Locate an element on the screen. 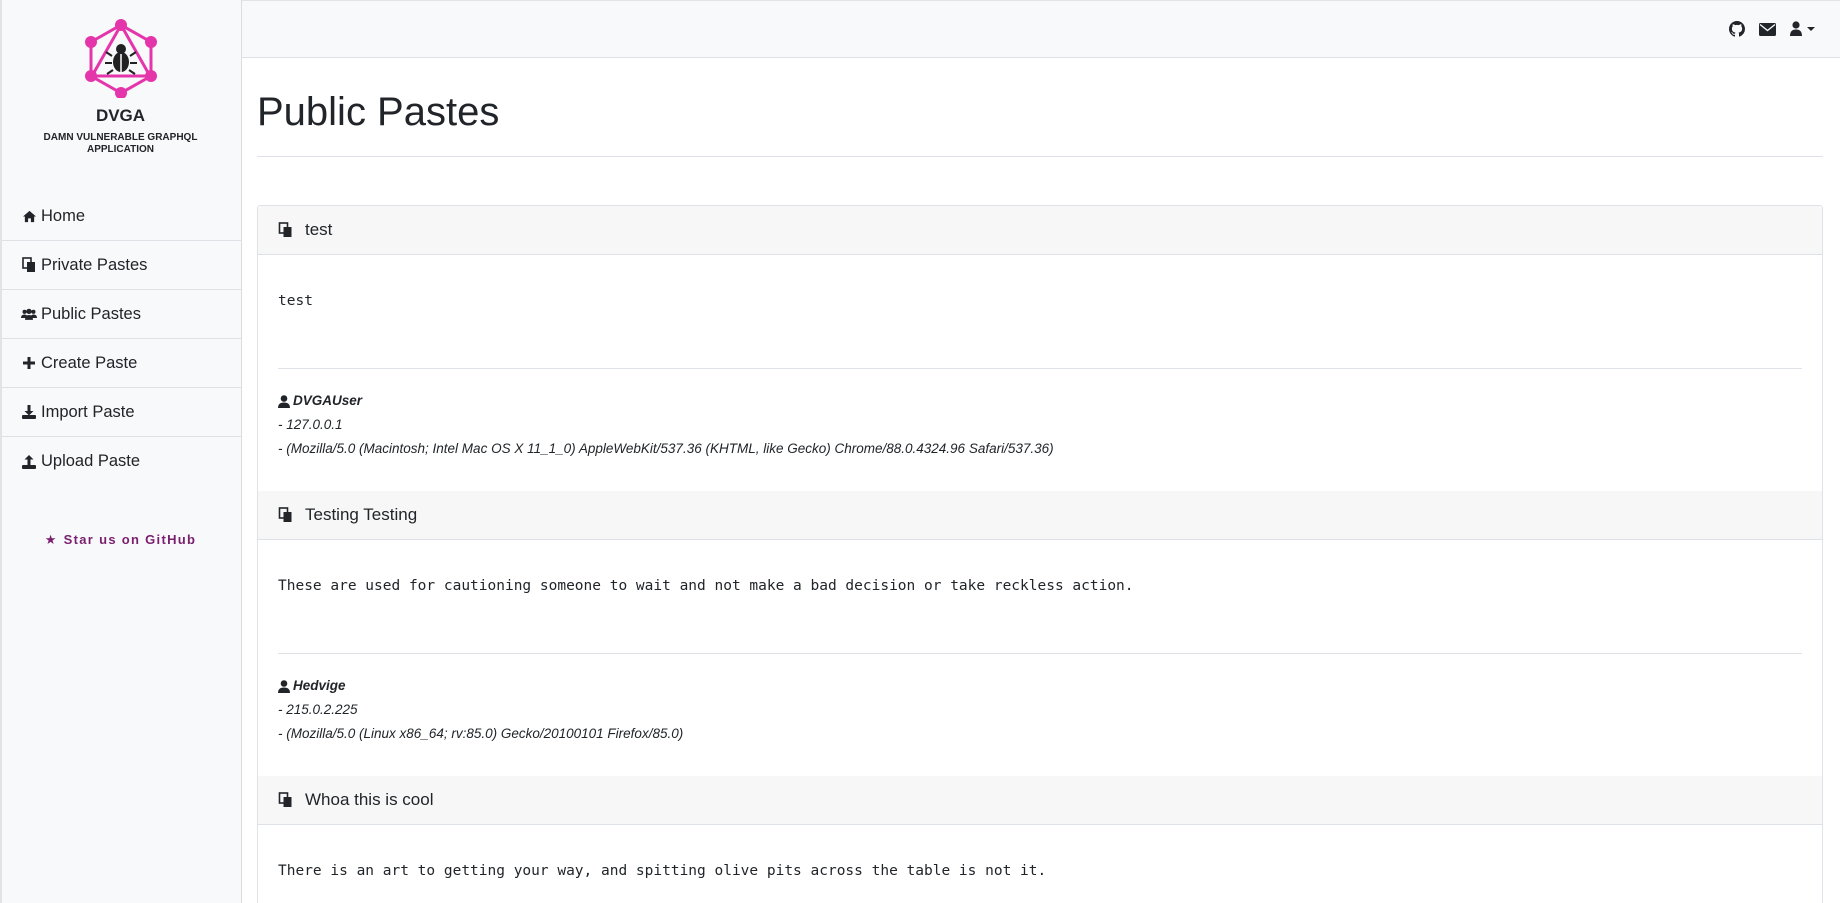 The width and height of the screenshot is (1840, 903). users-icon is located at coordinates (29, 314).